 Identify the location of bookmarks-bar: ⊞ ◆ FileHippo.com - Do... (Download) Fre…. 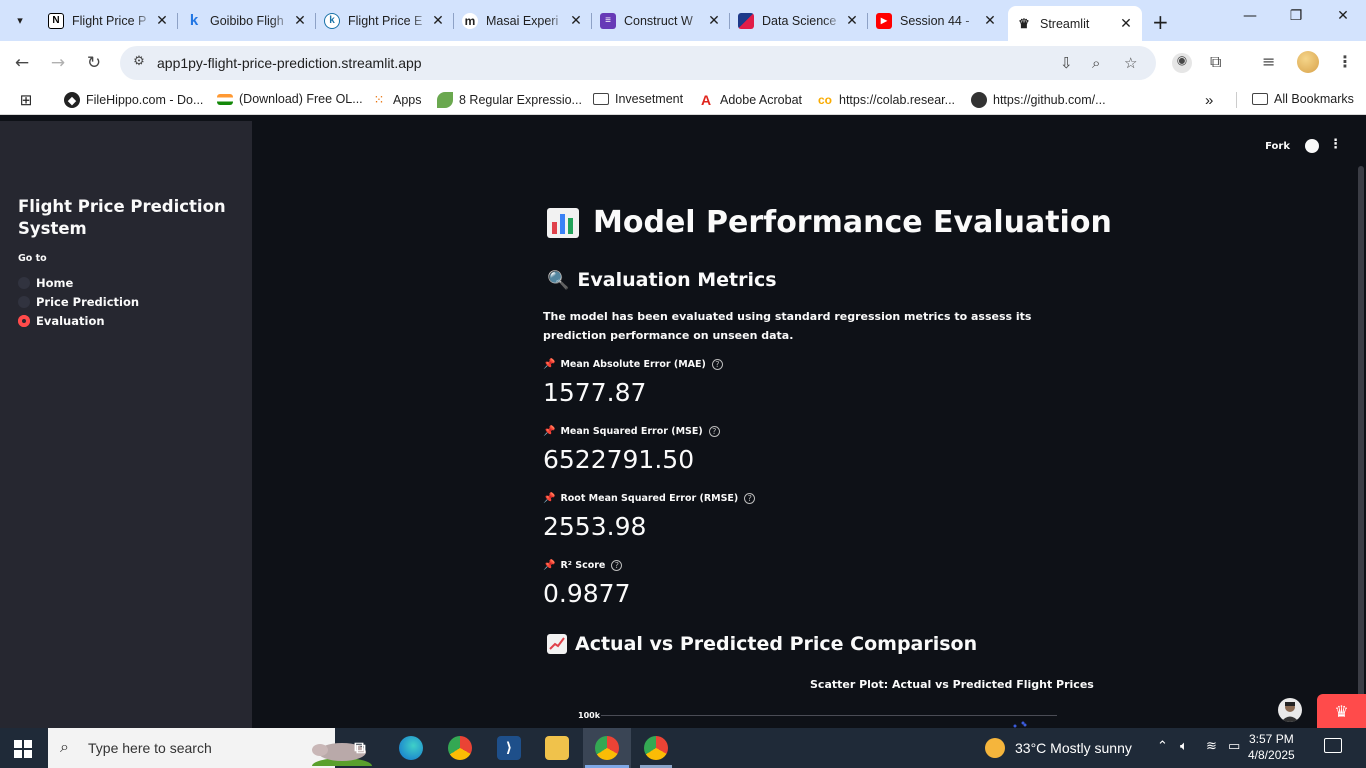
(683, 100).